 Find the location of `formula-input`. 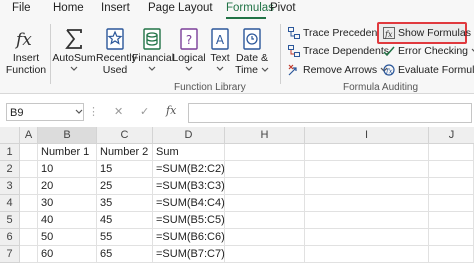

formula-input is located at coordinates (330, 113).